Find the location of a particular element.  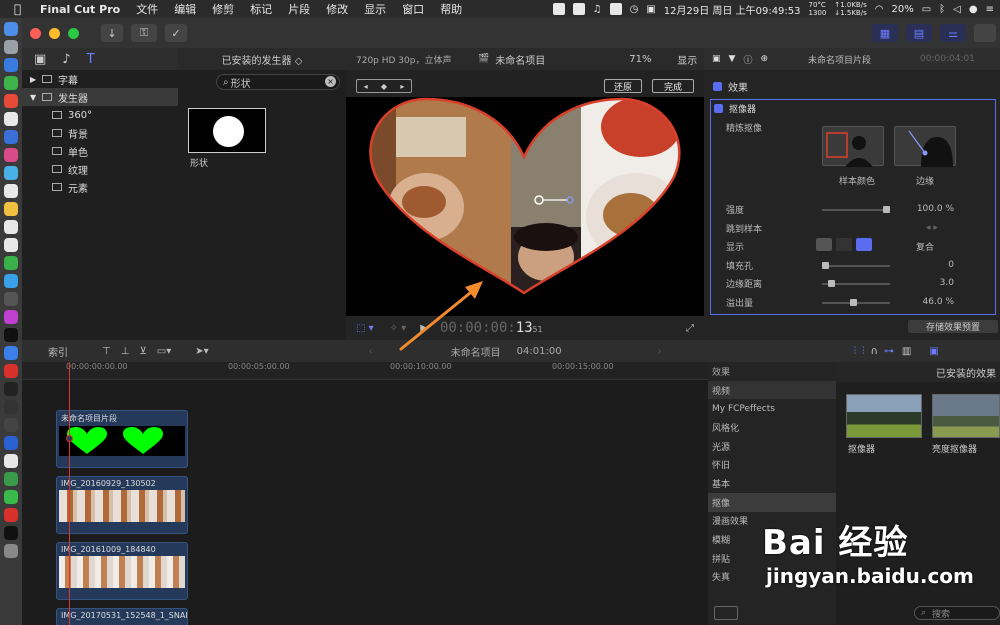

user-icon: ● is located at coordinates (973, 9).